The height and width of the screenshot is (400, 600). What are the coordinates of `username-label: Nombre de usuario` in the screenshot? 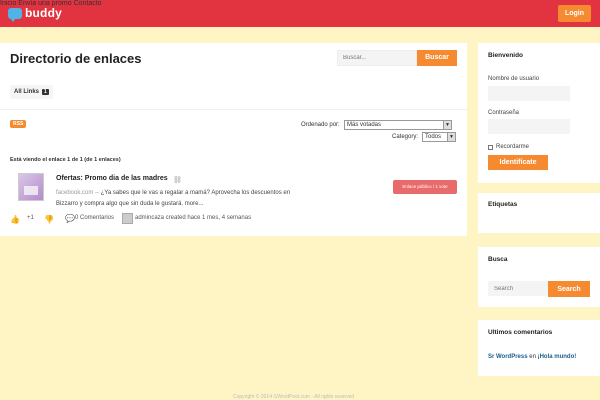 It's located at (514, 79).